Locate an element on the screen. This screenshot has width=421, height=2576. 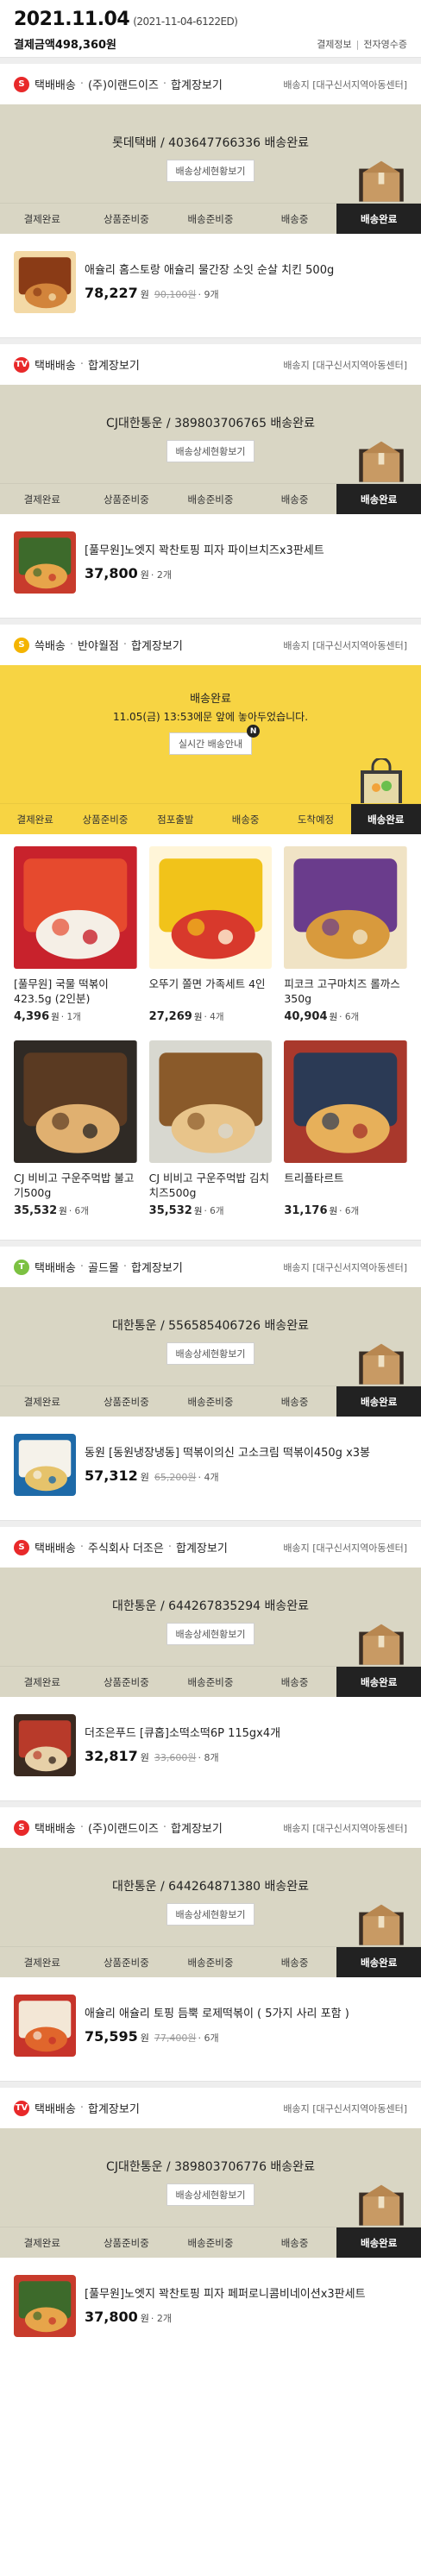
product-card: 트리플타르트 31,176 원 · 6개 is located at coordinates (345, 1128).